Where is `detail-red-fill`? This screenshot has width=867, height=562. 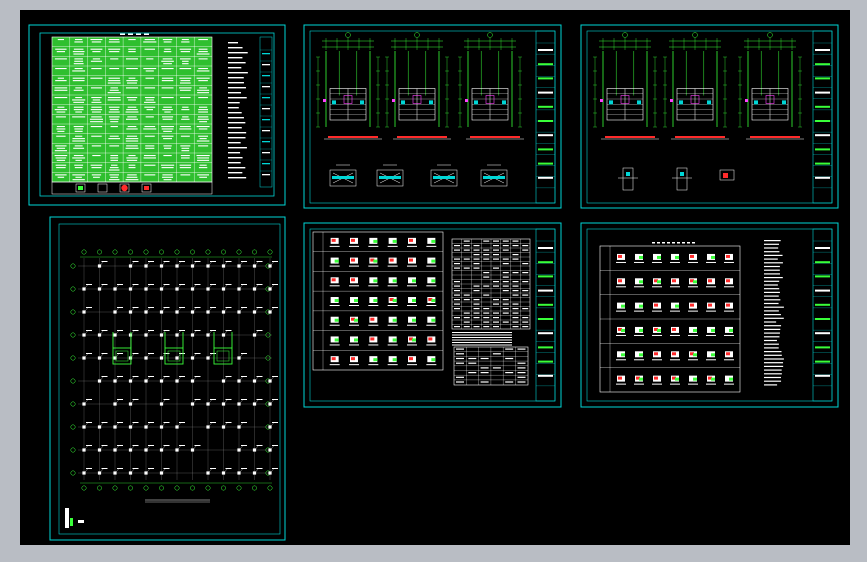 detail-red-fill is located at coordinates (353, 260).